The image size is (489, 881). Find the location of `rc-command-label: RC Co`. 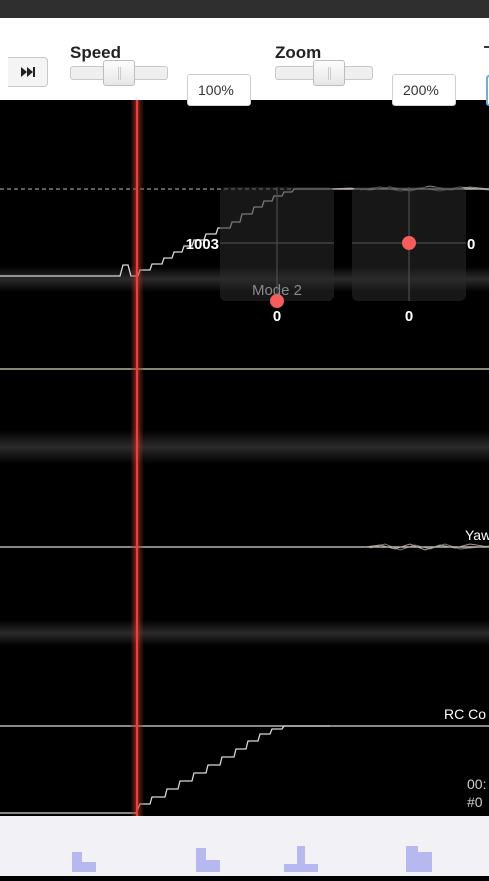

rc-command-label: RC Co is located at coordinates (465, 714).